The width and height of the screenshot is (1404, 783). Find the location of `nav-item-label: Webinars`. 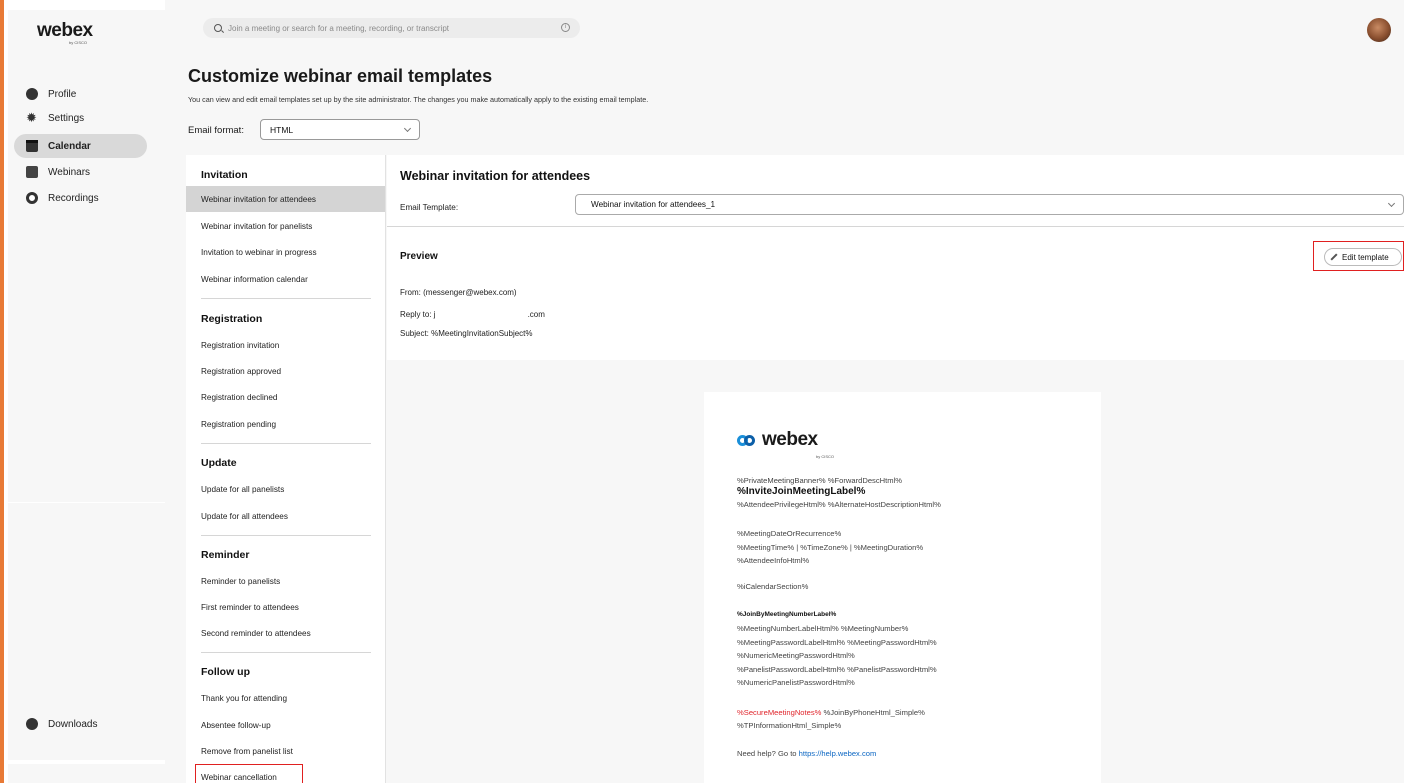

nav-item-label: Webinars is located at coordinates (69, 172).